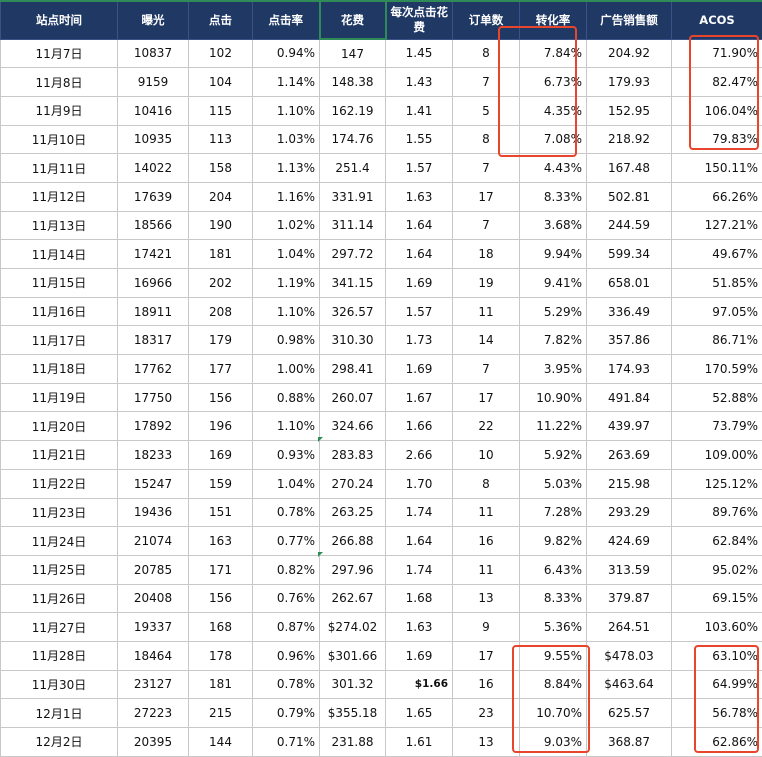 Image resolution: width=762 pixels, height=757 pixels. I want to click on cell-spend: 326.57, so click(353, 311).